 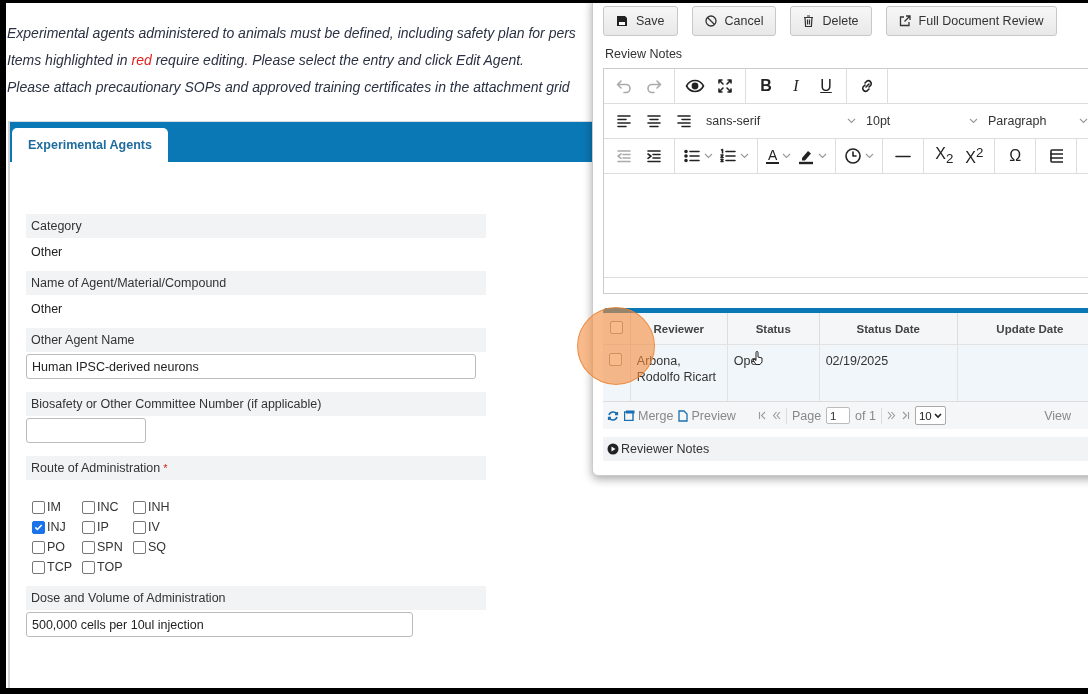 What do you see at coordinates (251, 366) in the screenshot?
I see `text-field: Human IPSC-derived neurons` at bounding box center [251, 366].